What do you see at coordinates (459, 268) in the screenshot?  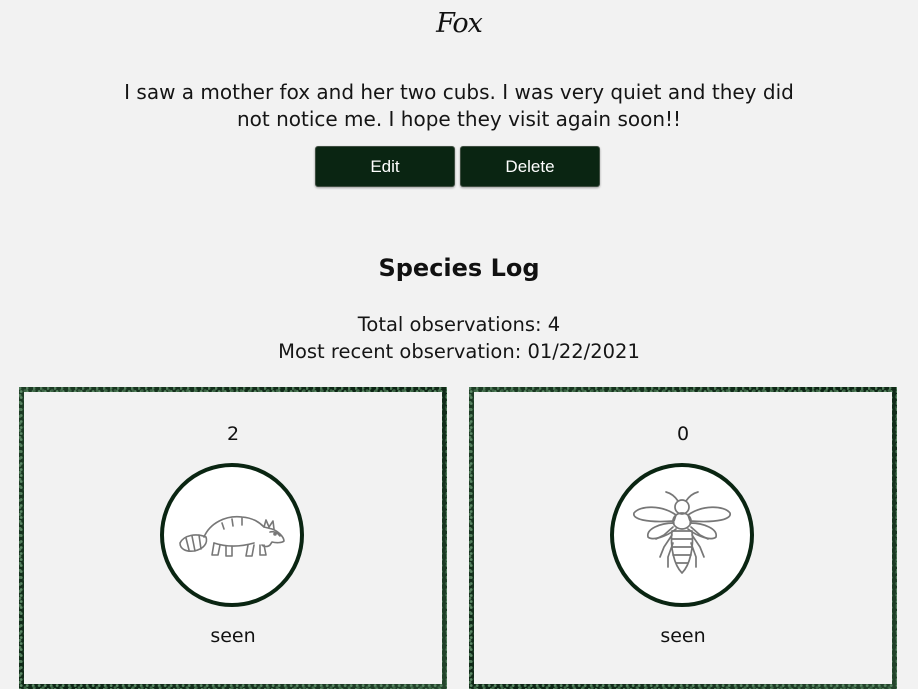 I see `species-log-heading: Species Log` at bounding box center [459, 268].